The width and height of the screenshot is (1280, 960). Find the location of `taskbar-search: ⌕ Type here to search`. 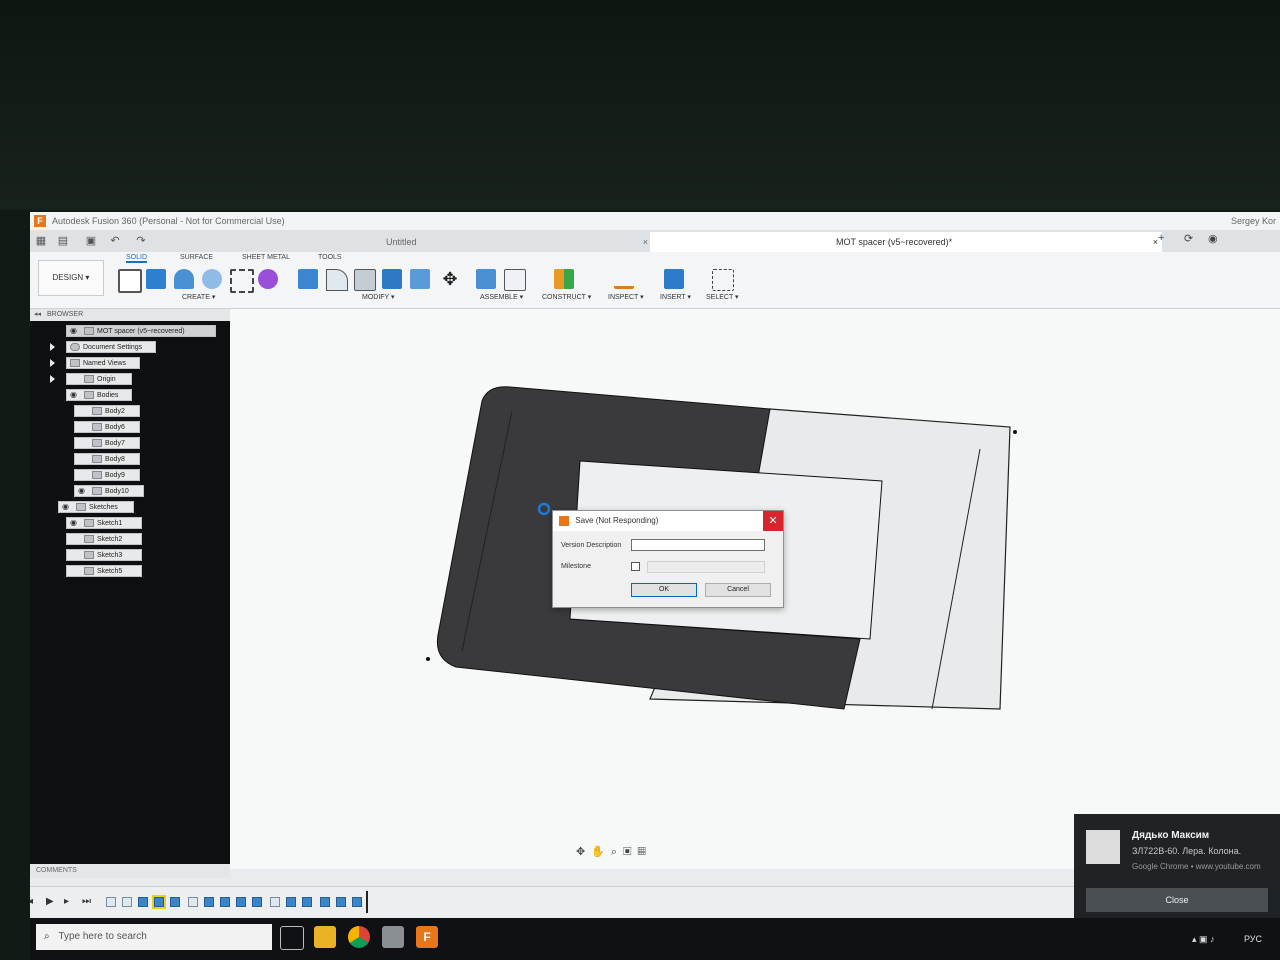

taskbar-search: ⌕ Type here to search is located at coordinates (154, 937).